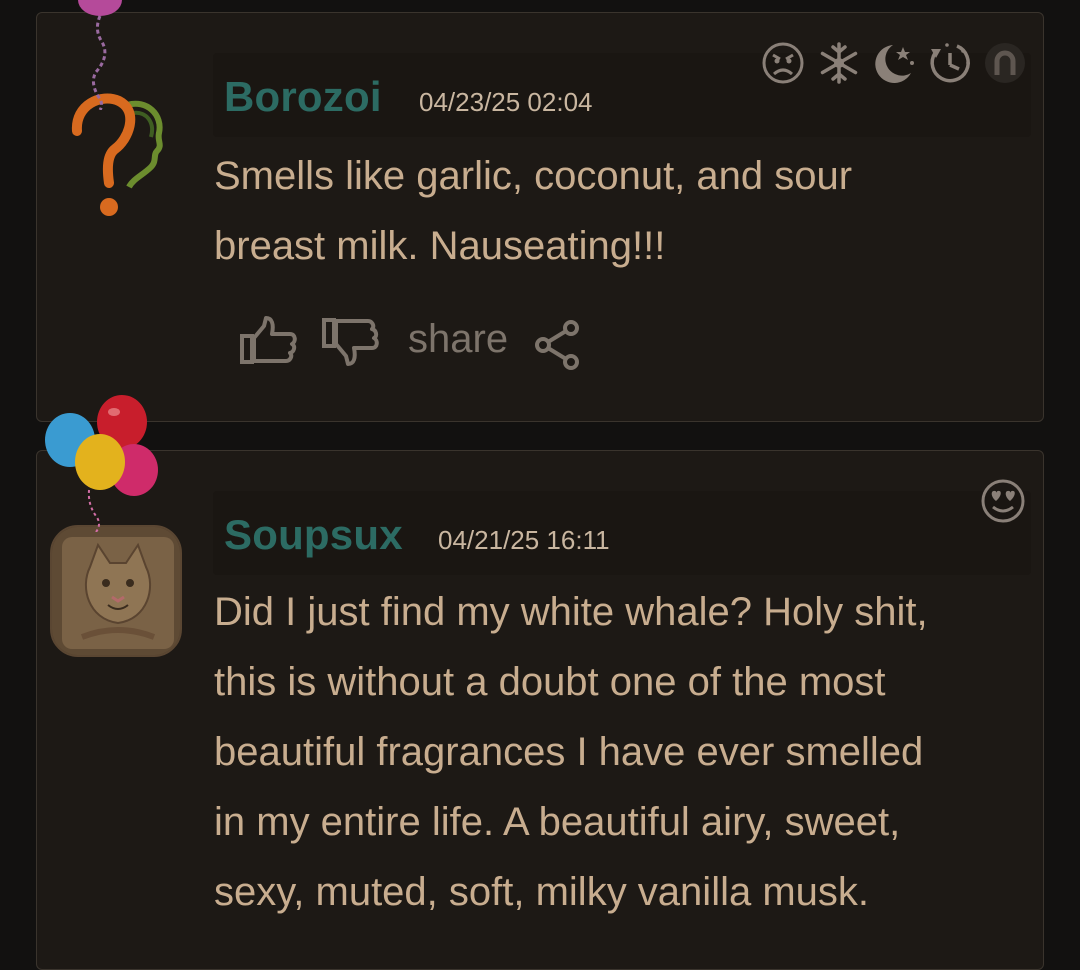  Describe the element at coordinates (524, 540) in the screenshot. I see `comment-date: 04/21/25 16:11` at that location.